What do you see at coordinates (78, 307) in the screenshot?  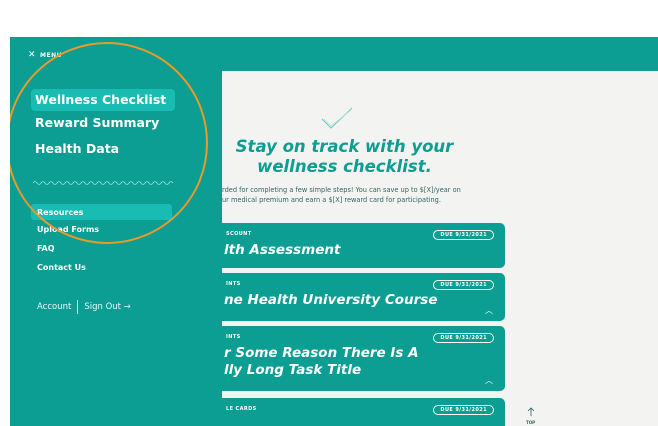 I see `divider` at bounding box center [78, 307].